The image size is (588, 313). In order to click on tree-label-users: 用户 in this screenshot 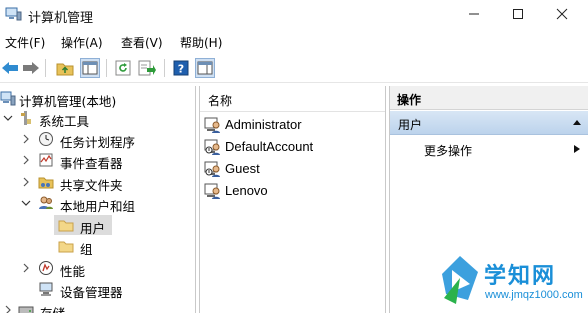, I will do `click(93, 228)`.